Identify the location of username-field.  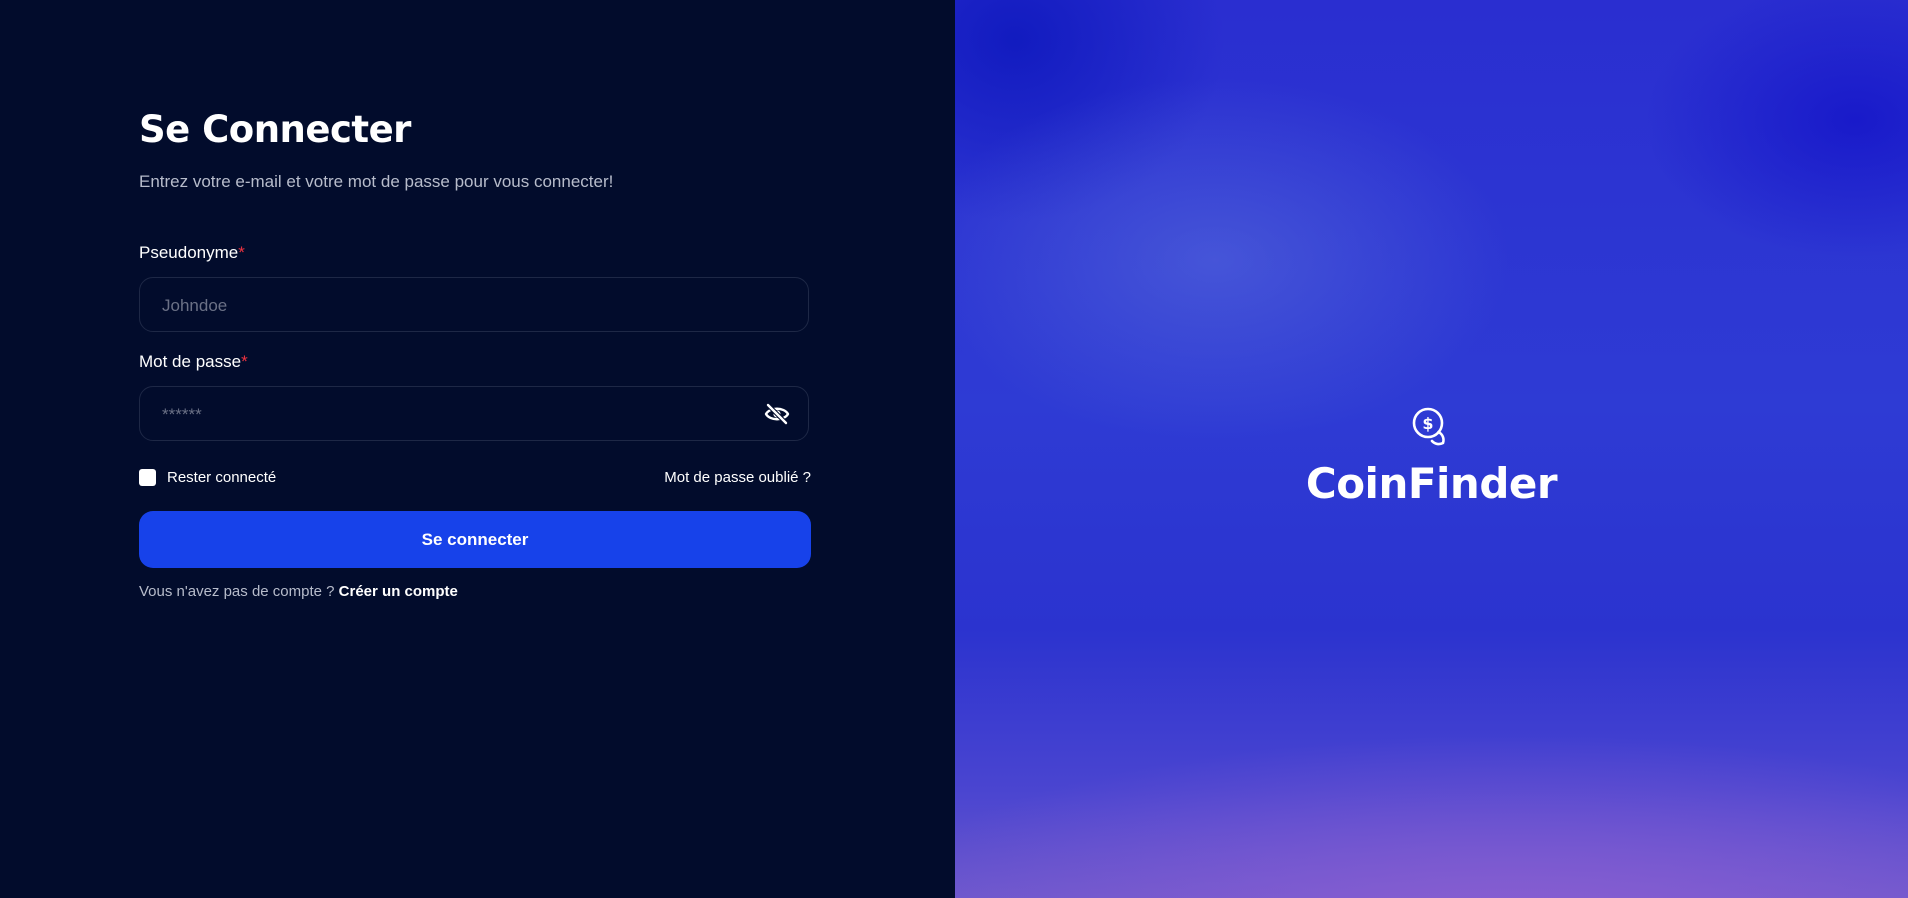
(474, 305).